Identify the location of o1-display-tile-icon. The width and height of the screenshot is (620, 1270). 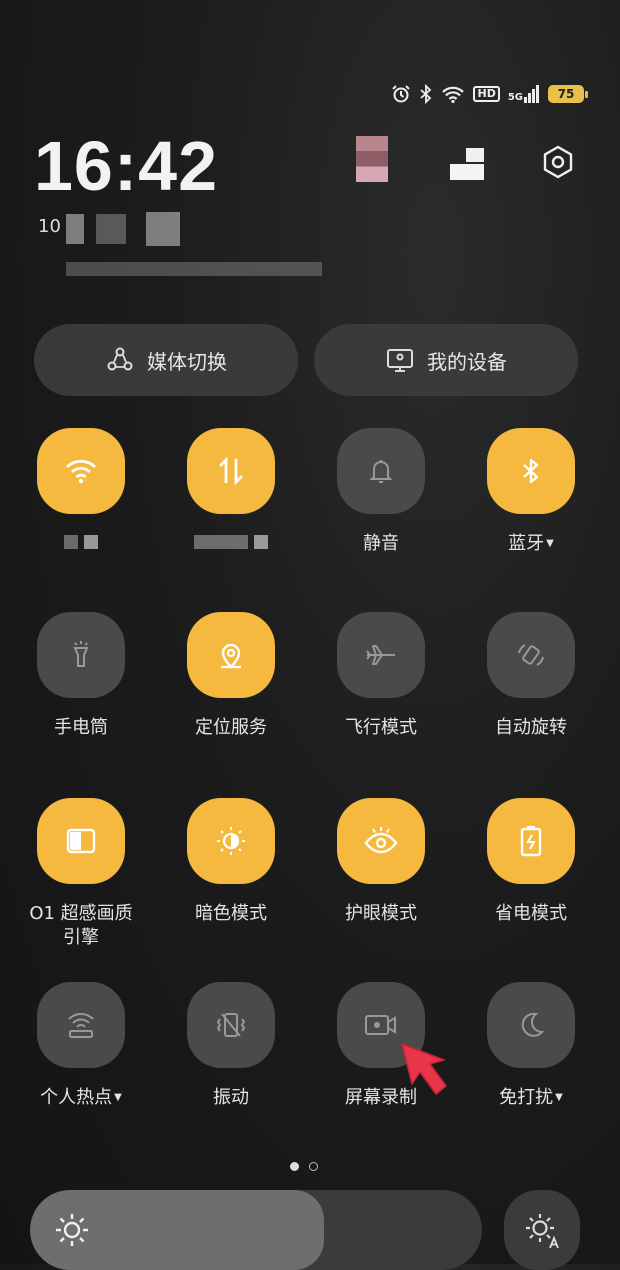
(81, 841).